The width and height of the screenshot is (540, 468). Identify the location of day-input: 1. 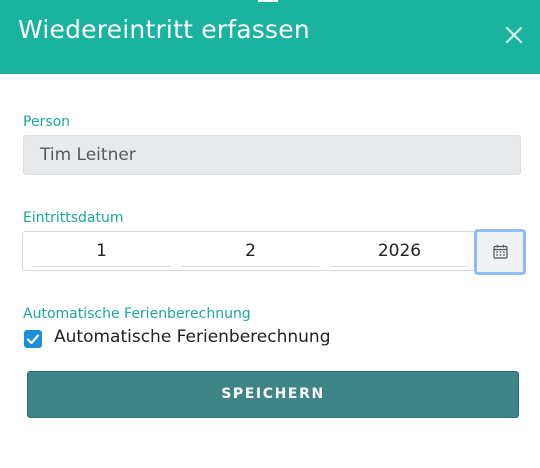
(101, 251).